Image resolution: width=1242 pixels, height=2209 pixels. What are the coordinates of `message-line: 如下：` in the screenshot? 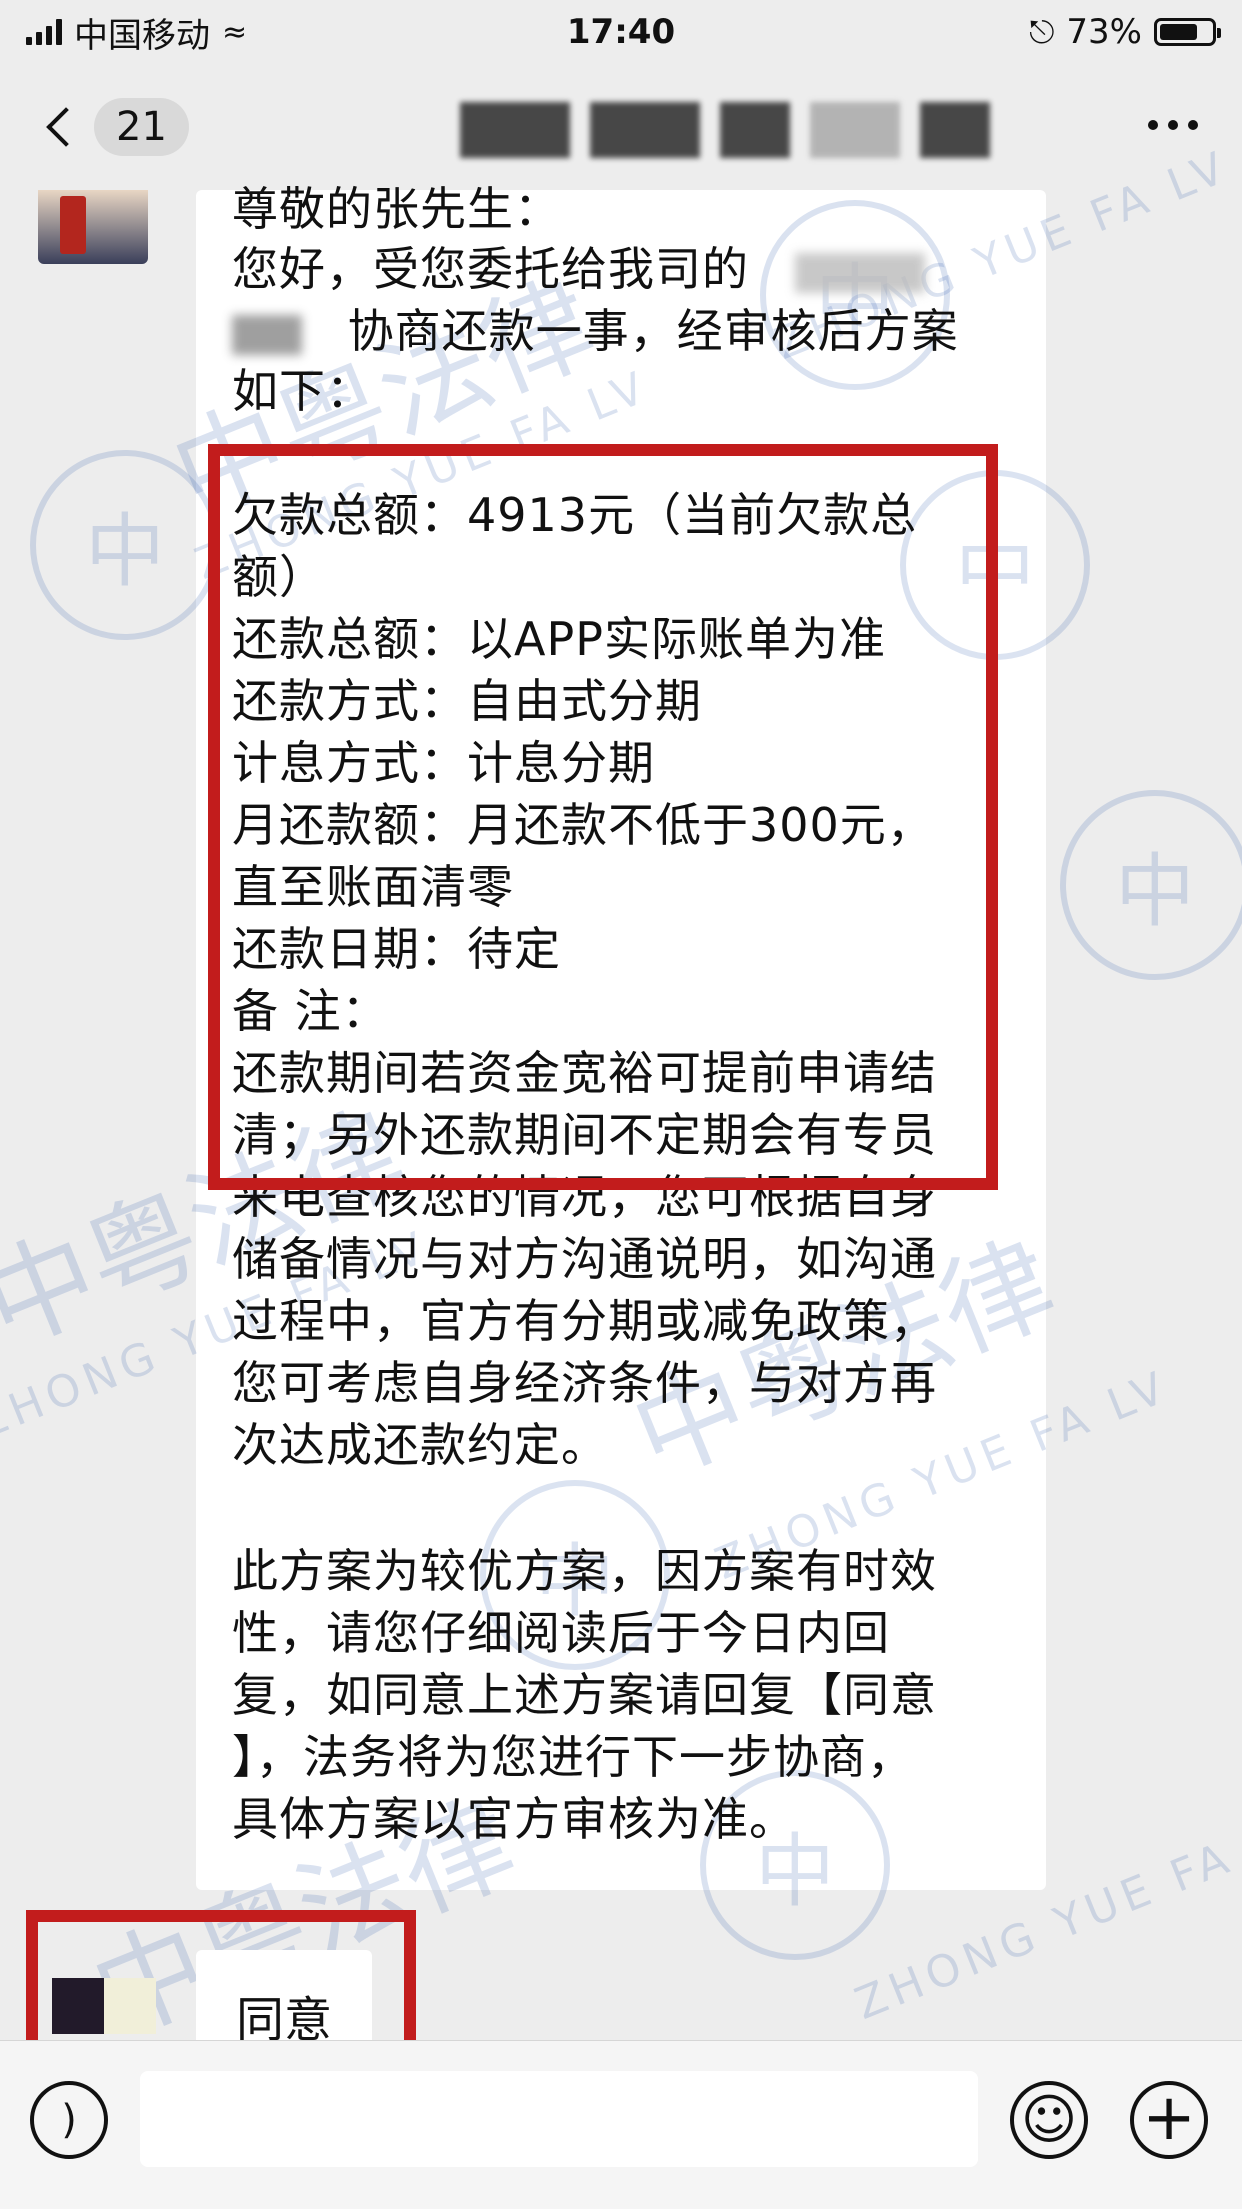 It's located at (302, 391).